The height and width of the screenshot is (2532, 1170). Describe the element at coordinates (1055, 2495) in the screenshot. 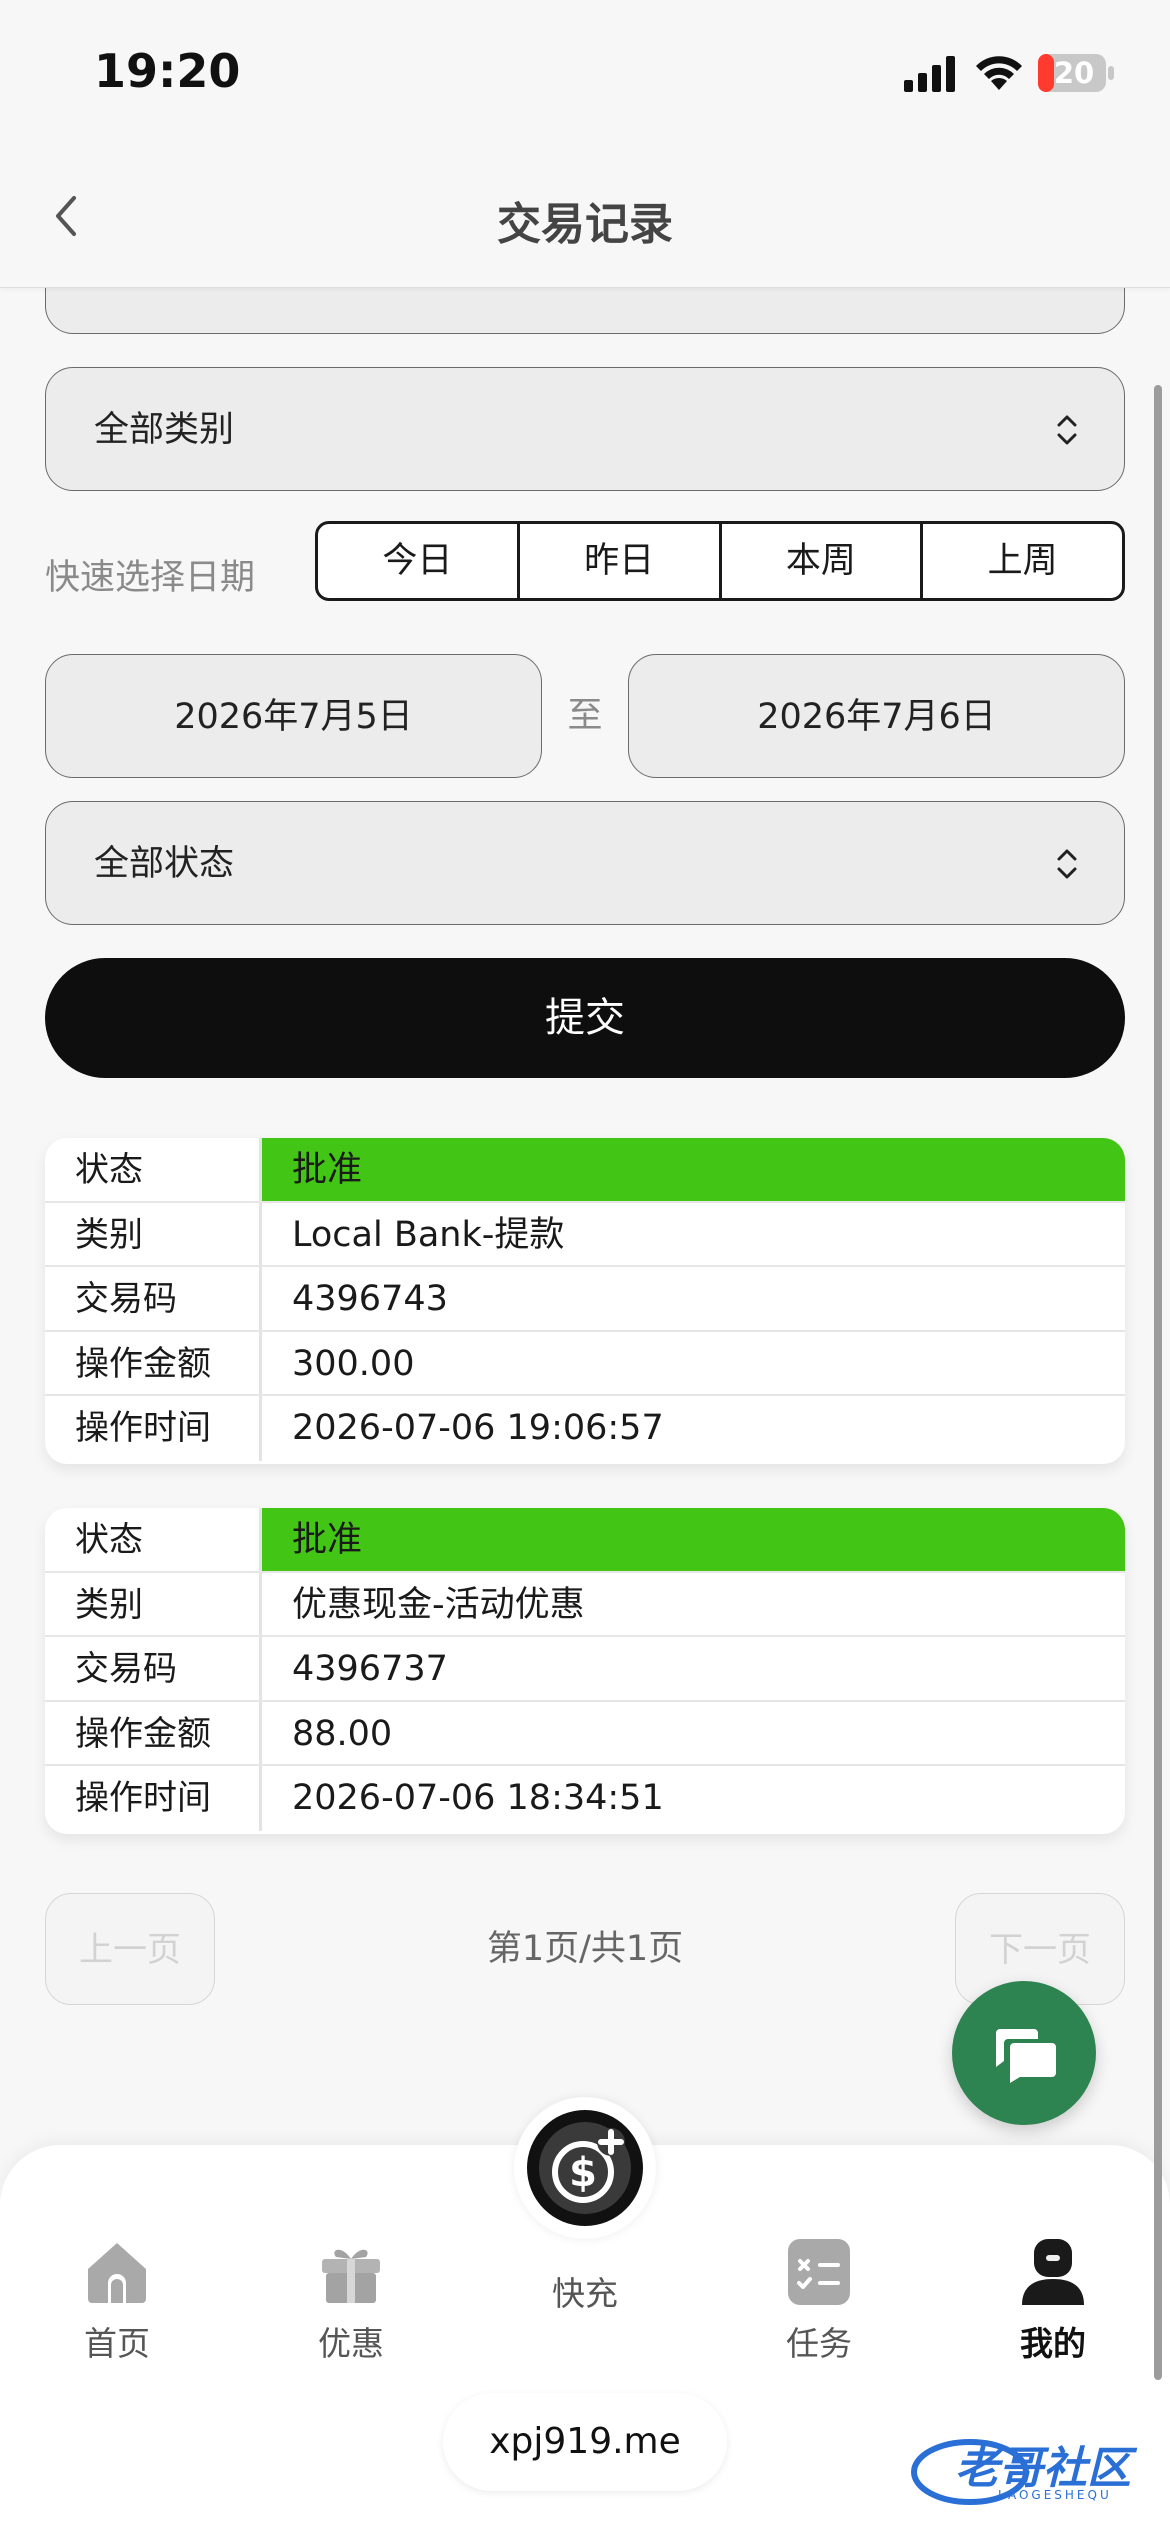

I see `watermark-subtext: LAOGESHEQU` at that location.